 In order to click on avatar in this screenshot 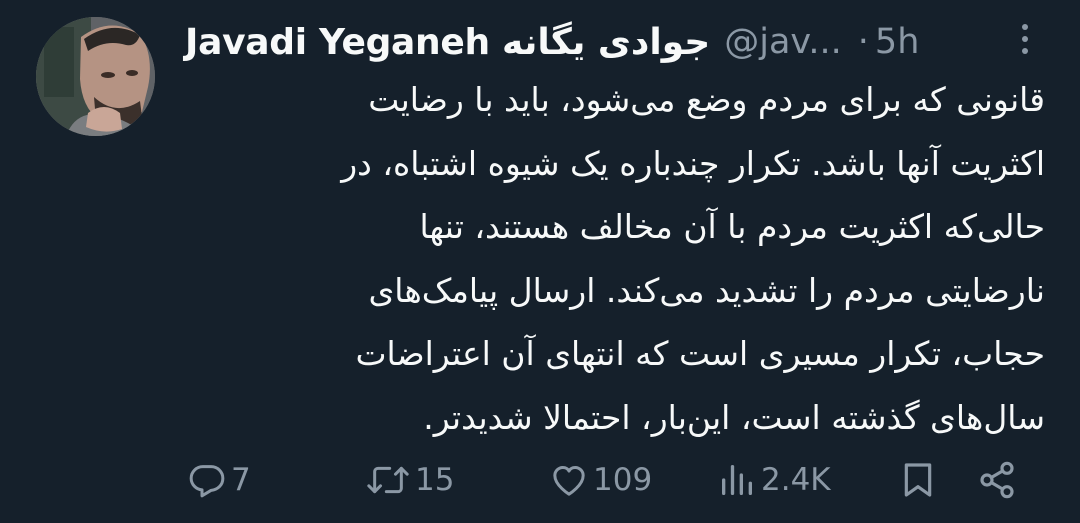, I will do `click(95, 76)`.